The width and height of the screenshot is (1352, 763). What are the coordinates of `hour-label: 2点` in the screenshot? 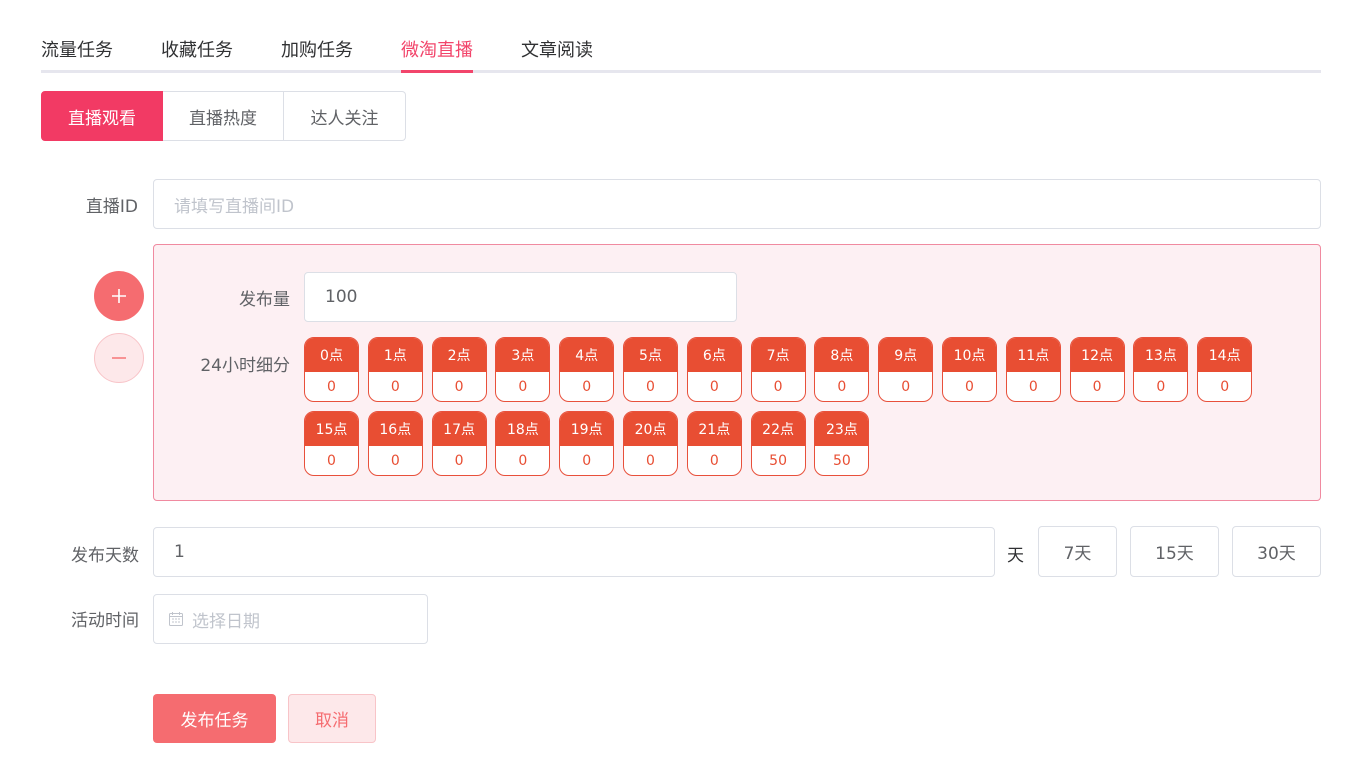 It's located at (459, 355).